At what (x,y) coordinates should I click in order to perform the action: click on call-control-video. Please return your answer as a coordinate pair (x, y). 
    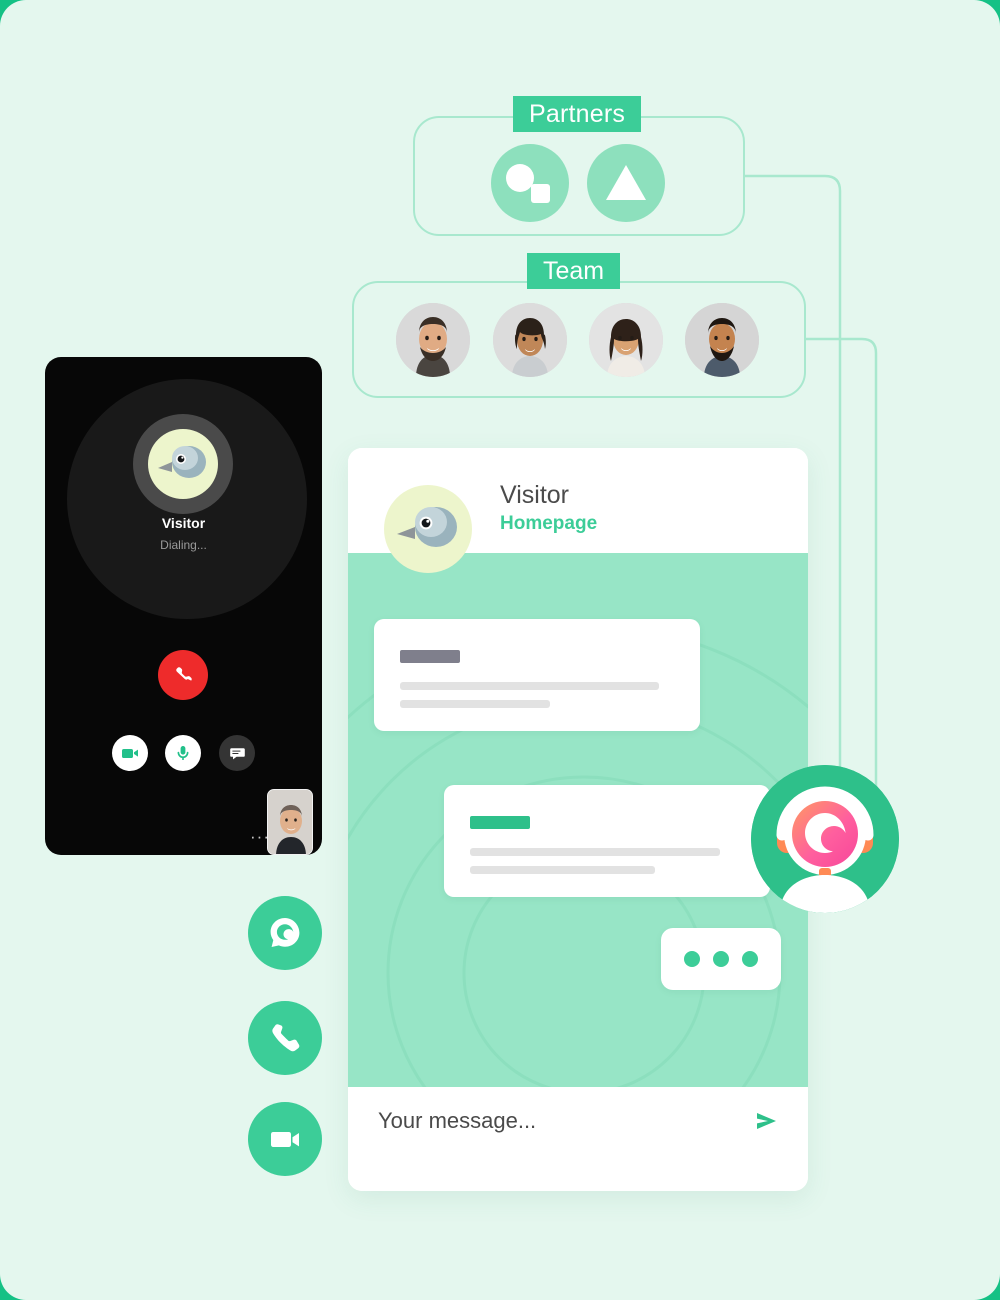
    Looking at the image, I should click on (130, 753).